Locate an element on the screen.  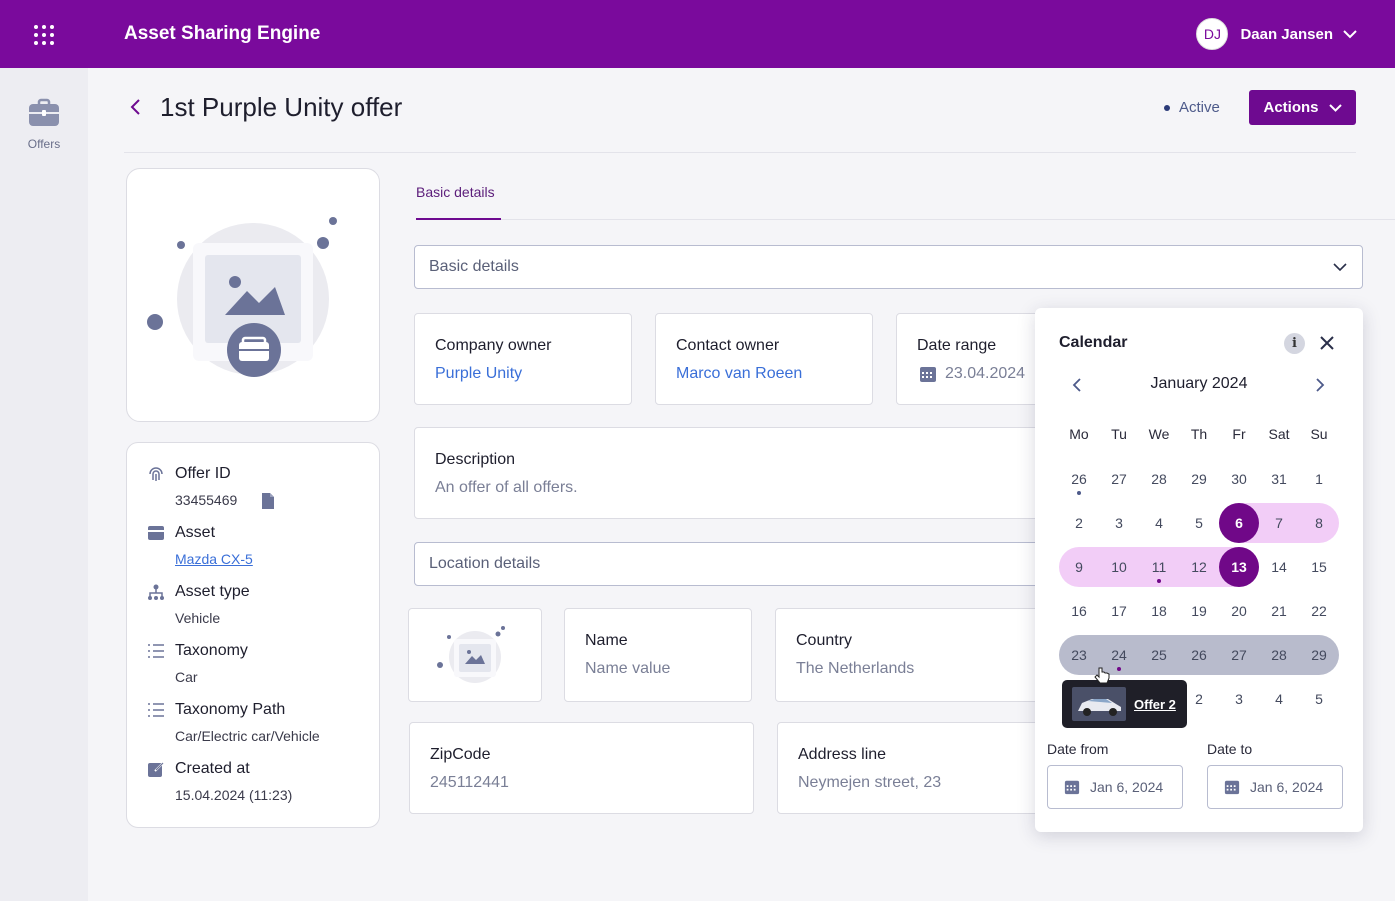
date-from-field: Jan 6, 2024 is located at coordinates (1115, 787).